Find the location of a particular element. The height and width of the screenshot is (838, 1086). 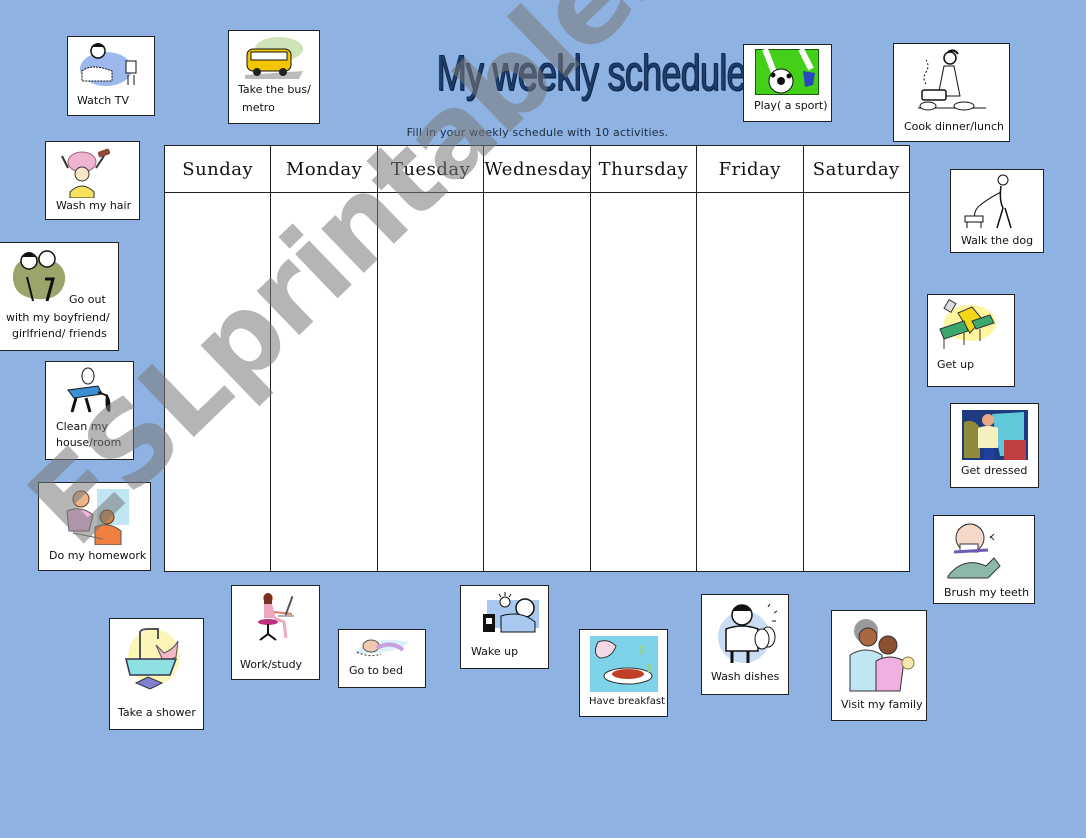

dishes-icon is located at coordinates (748, 633).